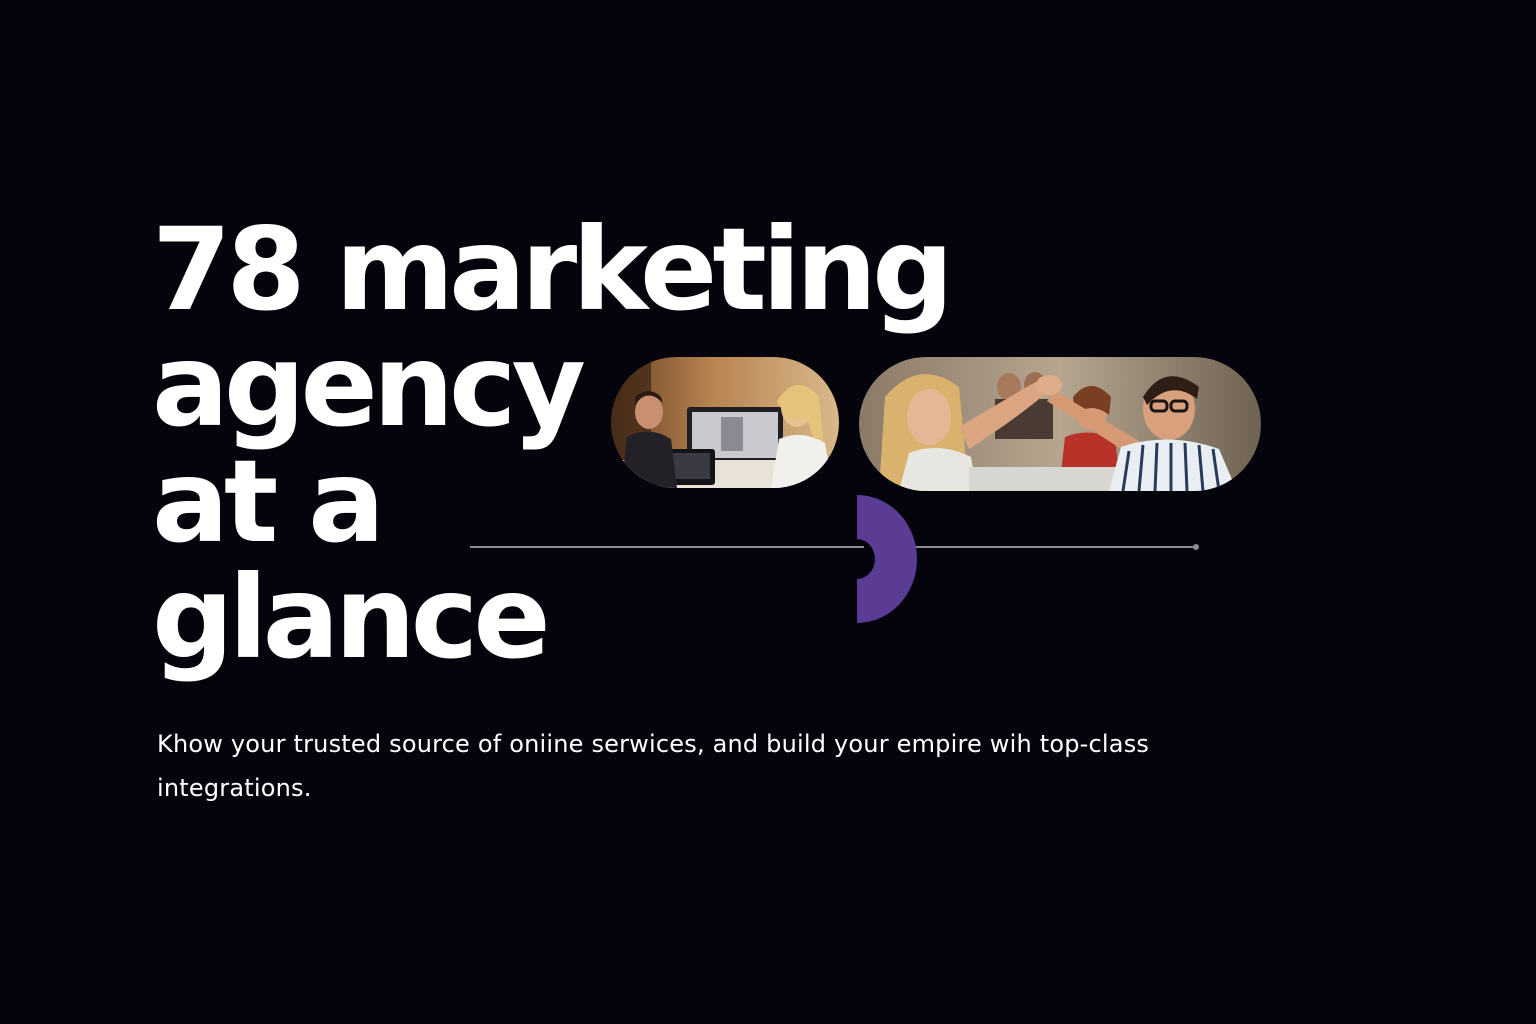  Describe the element at coordinates (1051, 547) in the screenshot. I see `divider-line-right` at that location.